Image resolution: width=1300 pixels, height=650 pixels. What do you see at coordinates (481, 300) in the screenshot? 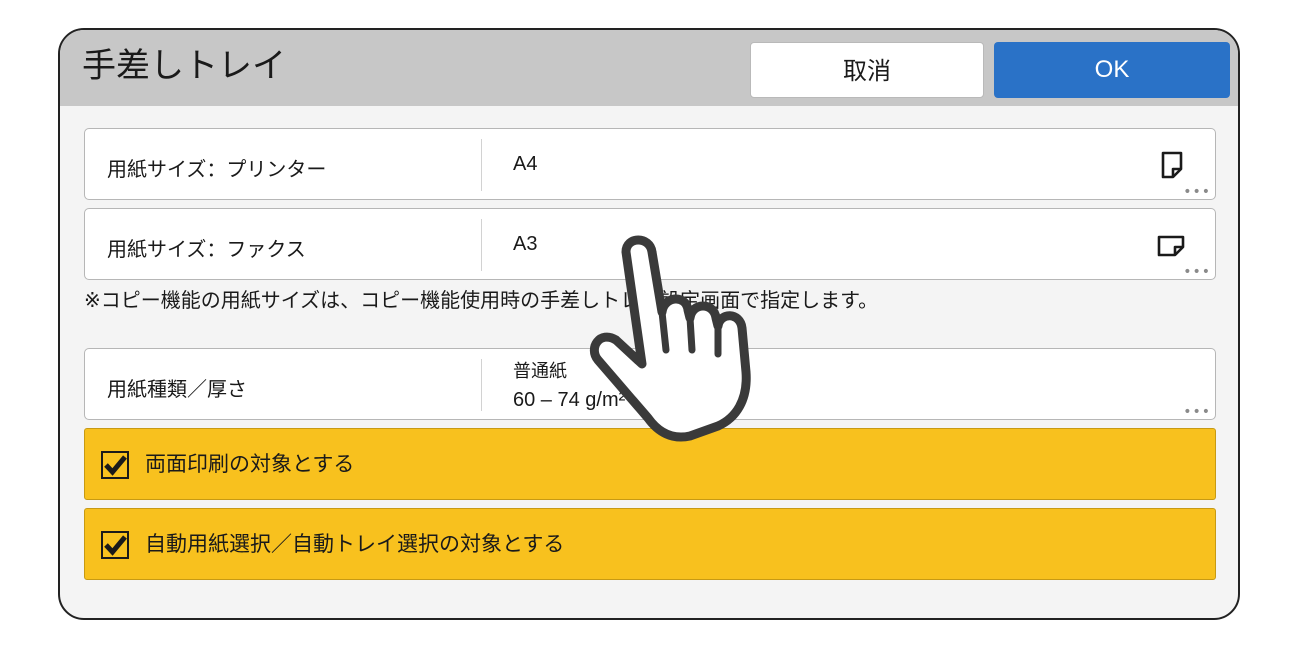
I see `paper-size-note: ※コピー機能の用紙サイズは、コピー機能使用時の手差しトレイ設定画面で指定します。` at bounding box center [481, 300].